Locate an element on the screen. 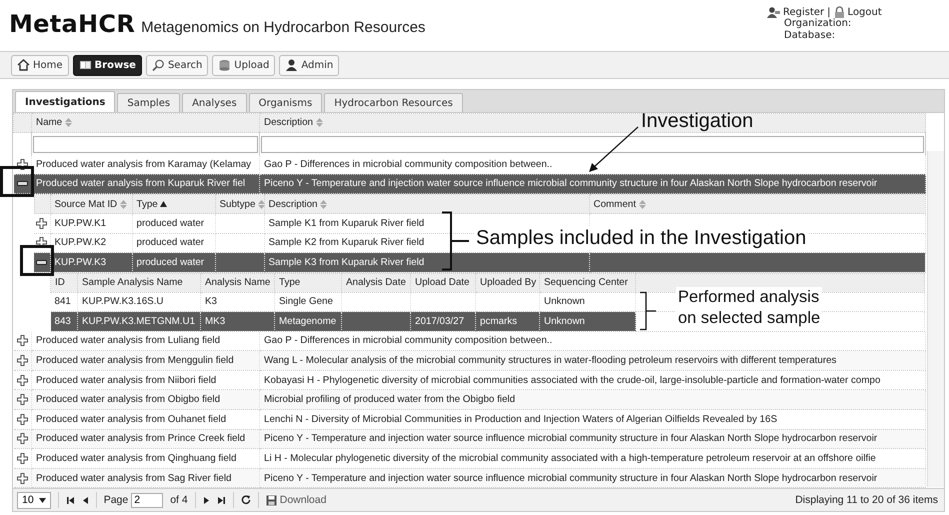  refresh-icon is located at coordinates (245, 500).